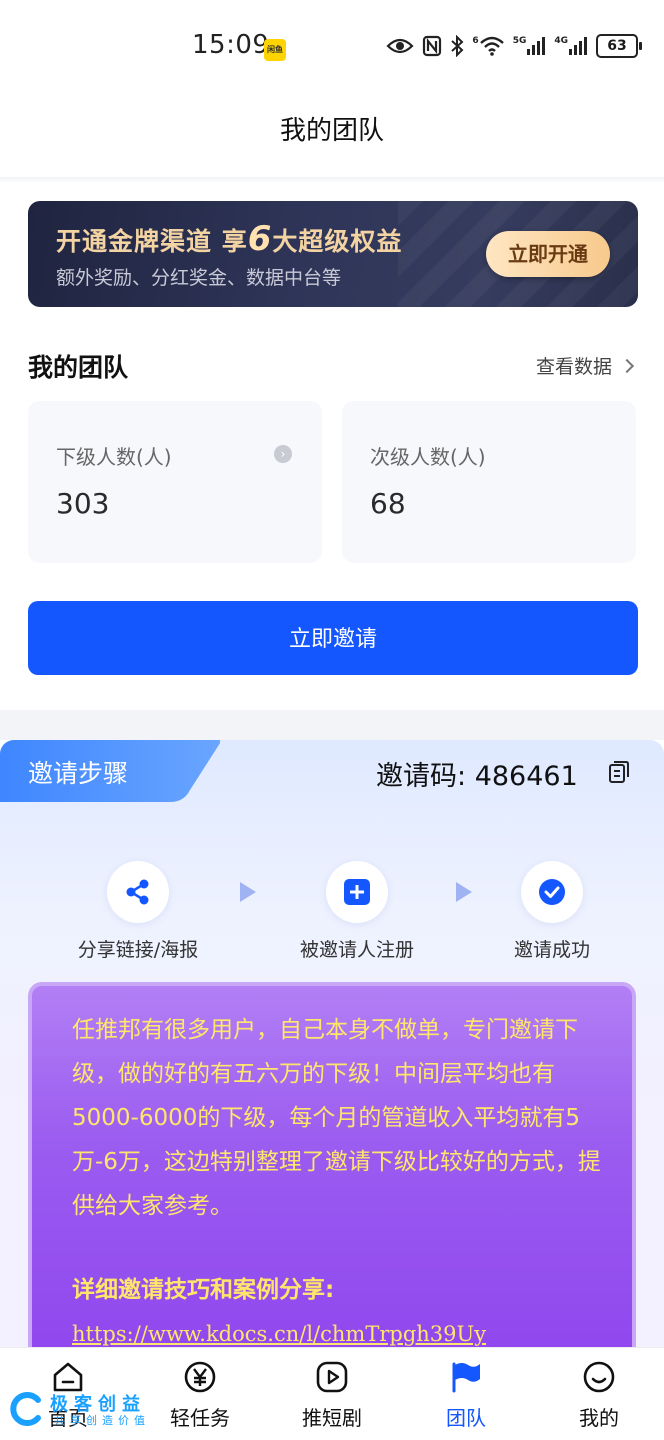  I want to click on nav-label: 我的, so click(599, 1418).